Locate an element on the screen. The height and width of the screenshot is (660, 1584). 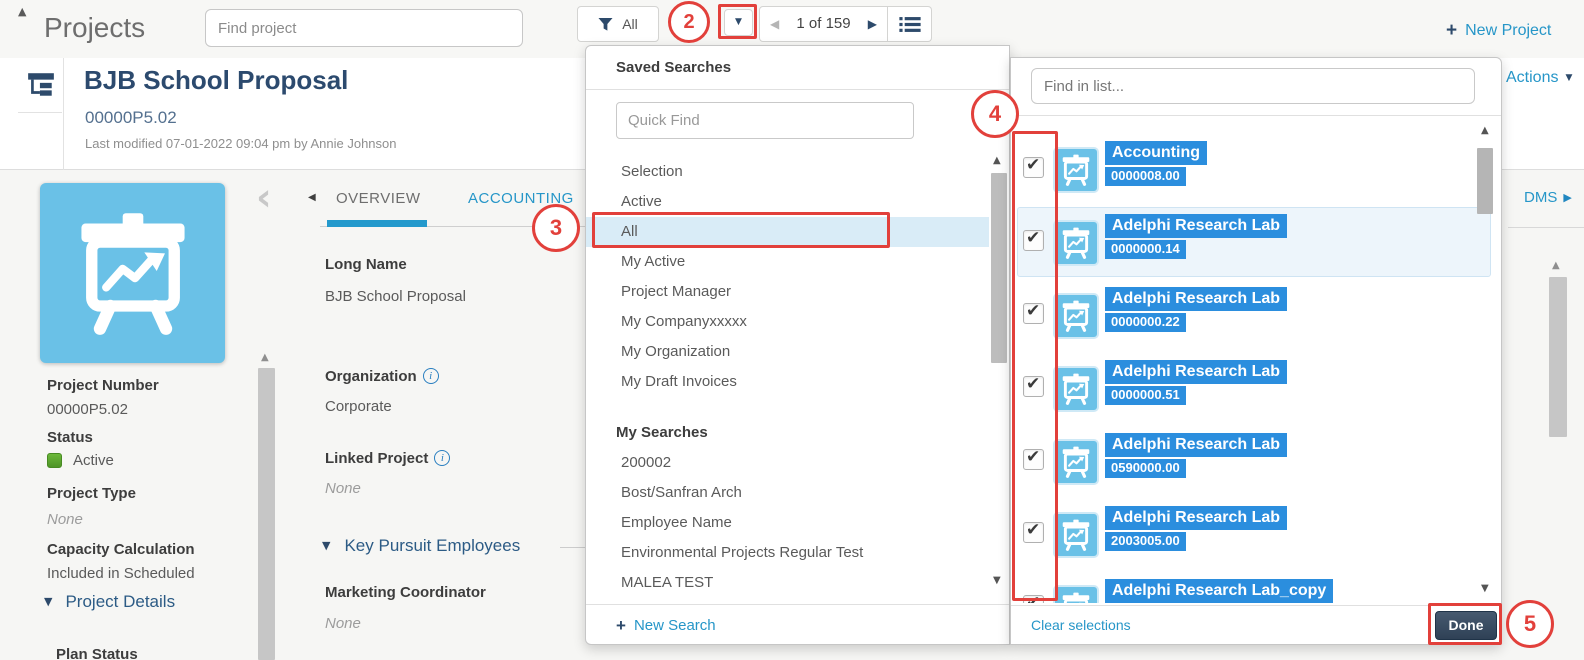
linked-project-label-row: Linked Project i is located at coordinates (388, 459).